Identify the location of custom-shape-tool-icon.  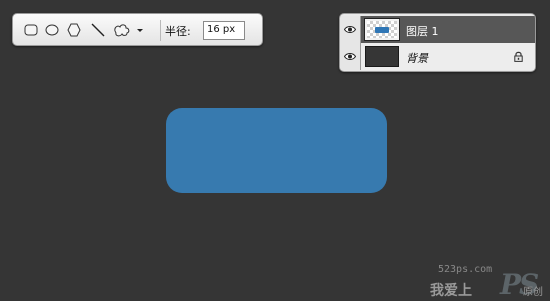
(122, 30).